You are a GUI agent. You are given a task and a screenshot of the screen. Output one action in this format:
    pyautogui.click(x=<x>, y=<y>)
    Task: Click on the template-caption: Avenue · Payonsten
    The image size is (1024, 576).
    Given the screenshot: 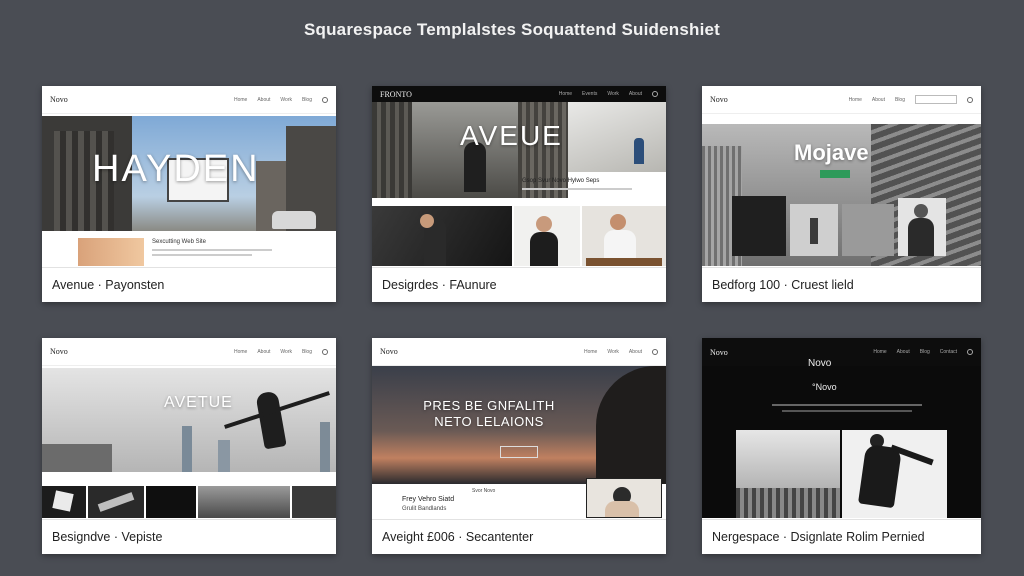 What is the action you would take?
    pyautogui.click(x=189, y=284)
    